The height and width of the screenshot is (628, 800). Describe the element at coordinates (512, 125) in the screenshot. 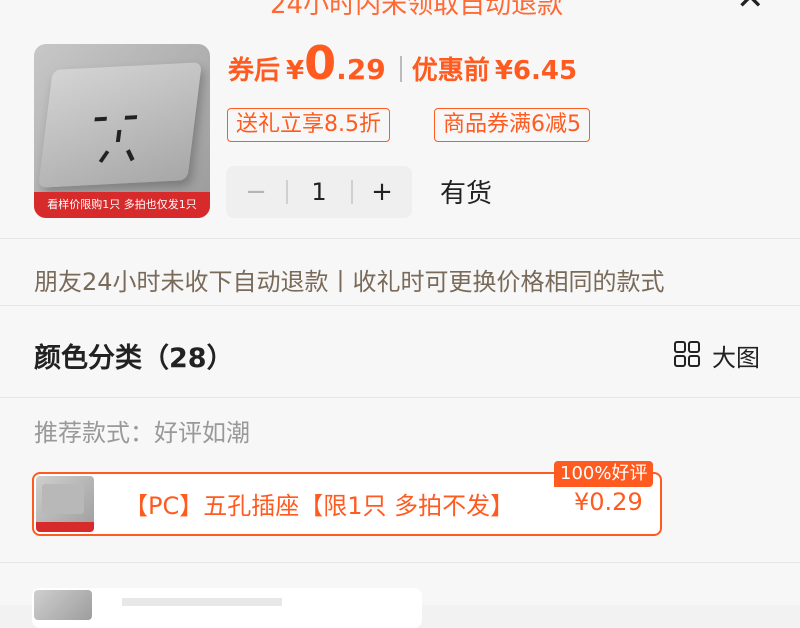

I see `coupon-tag: 商品券满6减5` at that location.